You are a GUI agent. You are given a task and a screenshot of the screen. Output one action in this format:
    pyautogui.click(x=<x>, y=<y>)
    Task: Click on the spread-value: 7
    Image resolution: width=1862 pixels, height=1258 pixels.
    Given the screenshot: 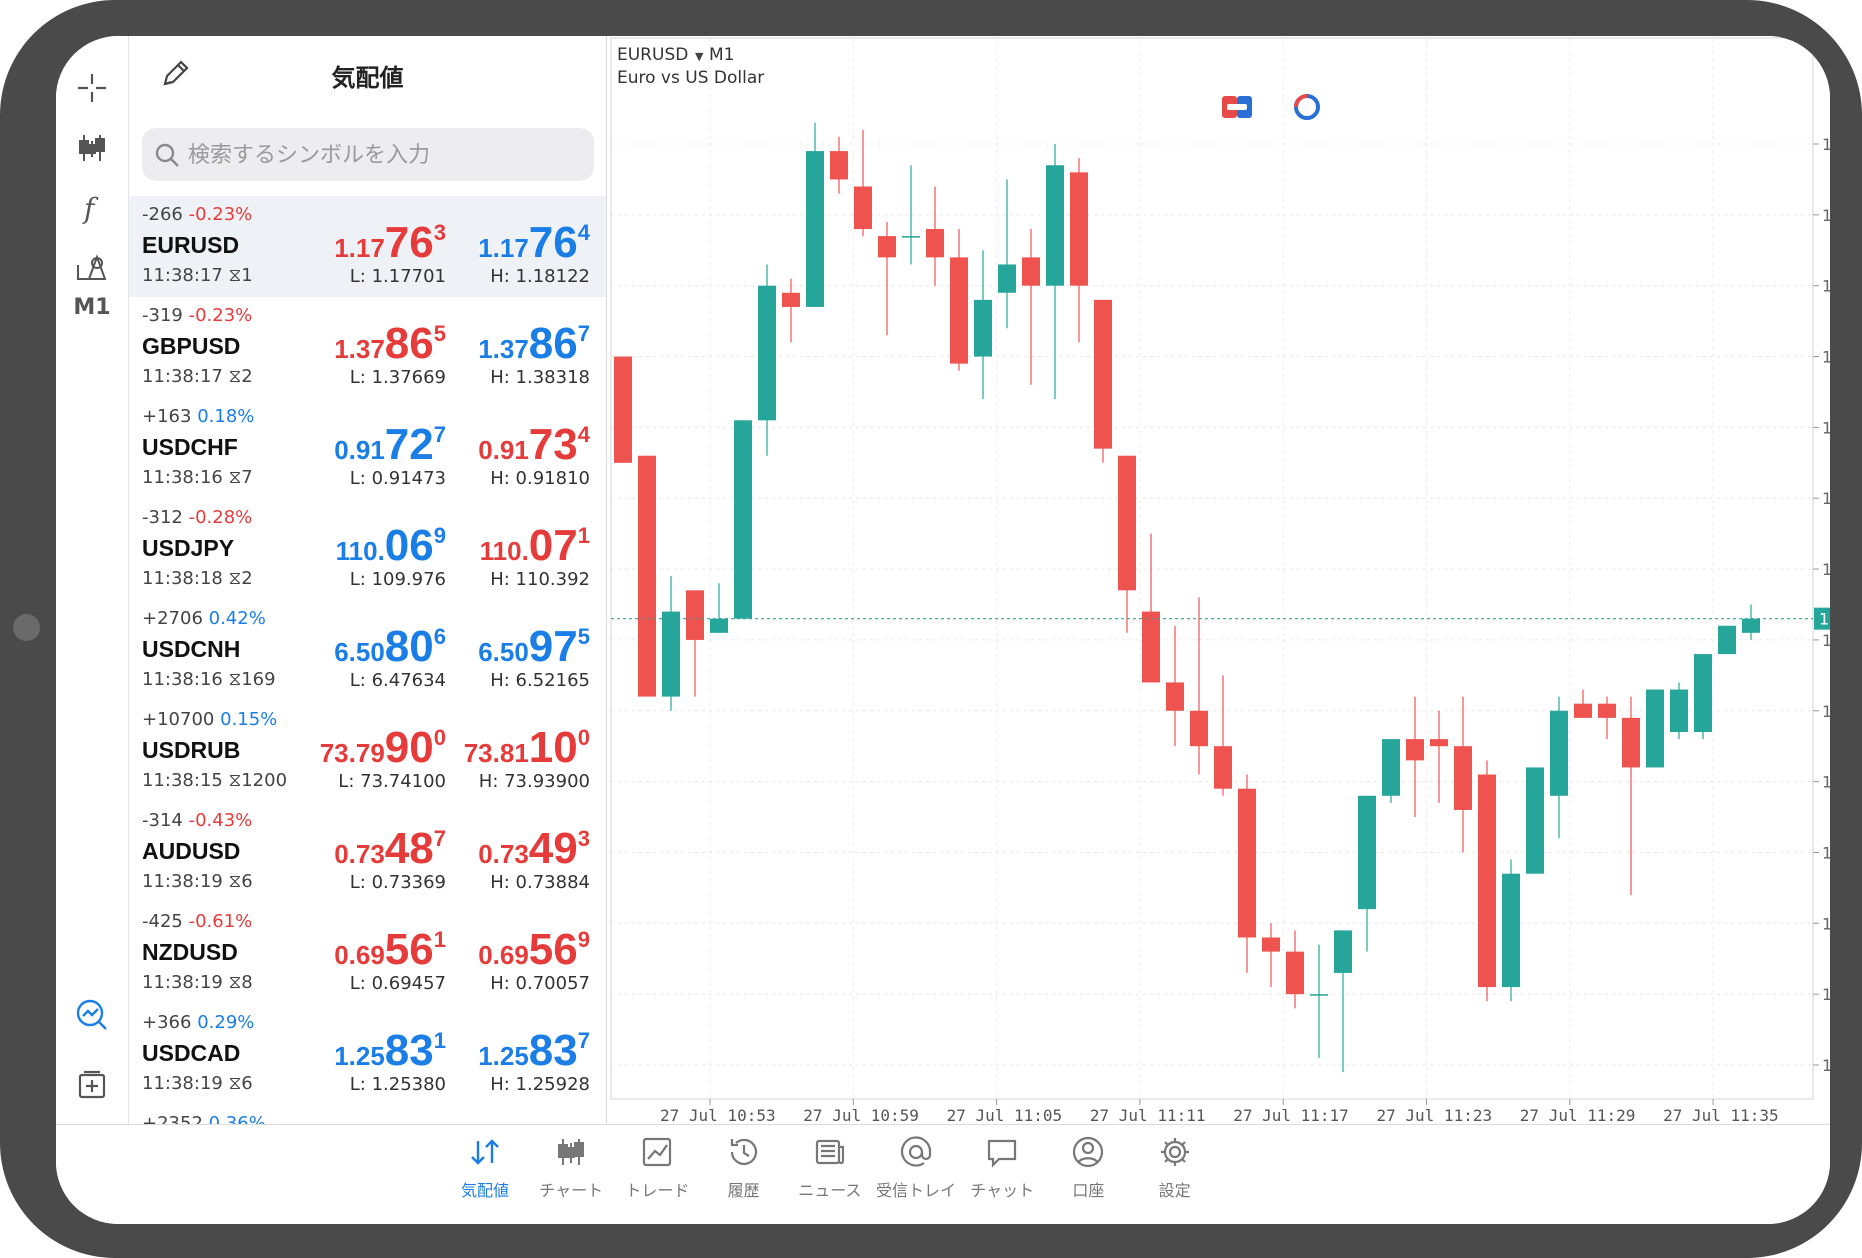 What is the action you would take?
    pyautogui.click(x=247, y=477)
    